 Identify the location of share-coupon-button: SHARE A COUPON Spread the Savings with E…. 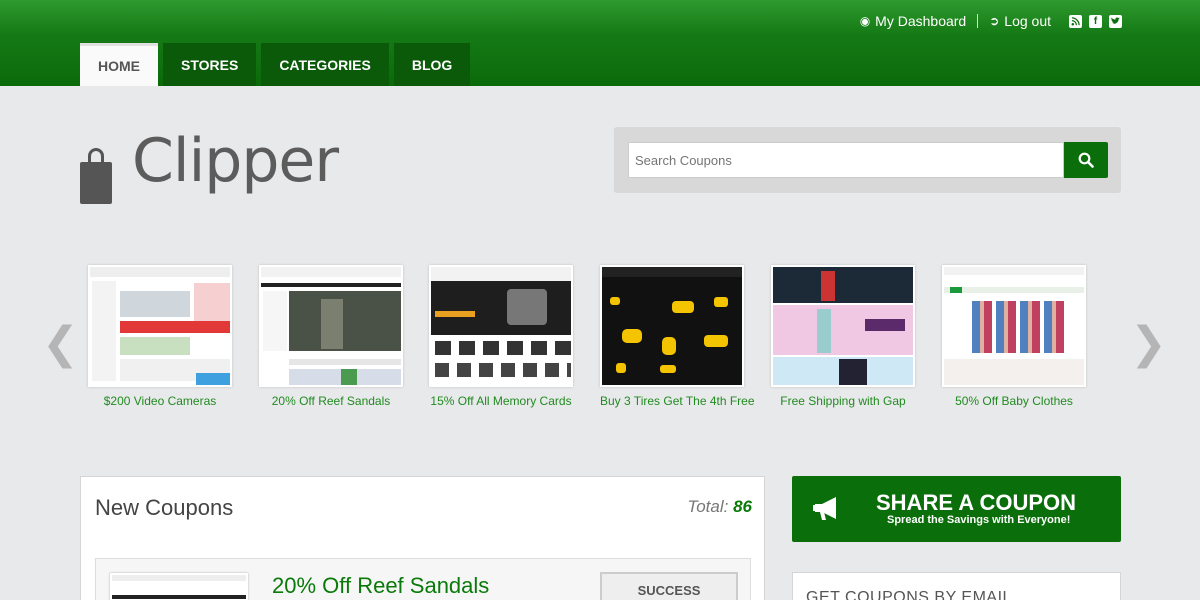
(956, 509).